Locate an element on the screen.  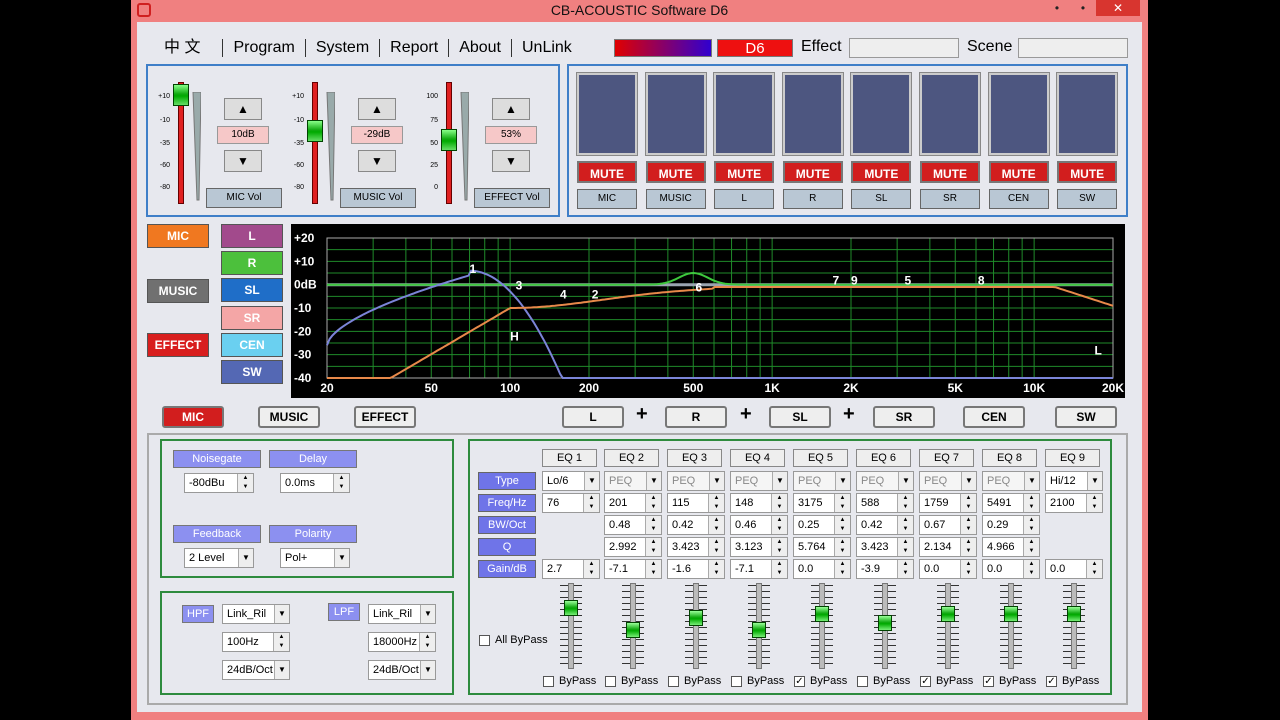
channel-button-sw: SW is located at coordinates (252, 372).